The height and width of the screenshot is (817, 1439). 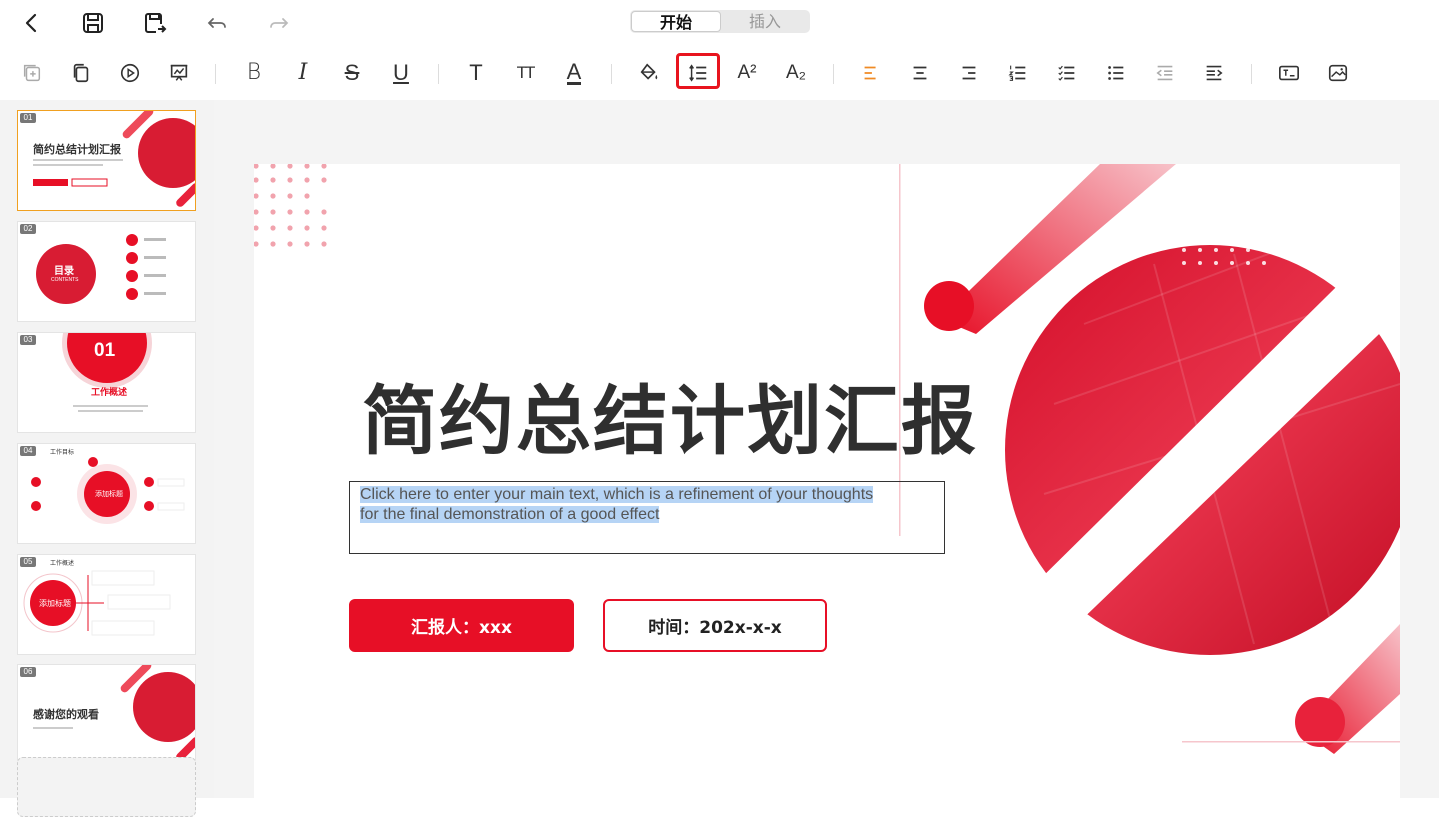 I want to click on checklist-icon, so click(x=1067, y=73).